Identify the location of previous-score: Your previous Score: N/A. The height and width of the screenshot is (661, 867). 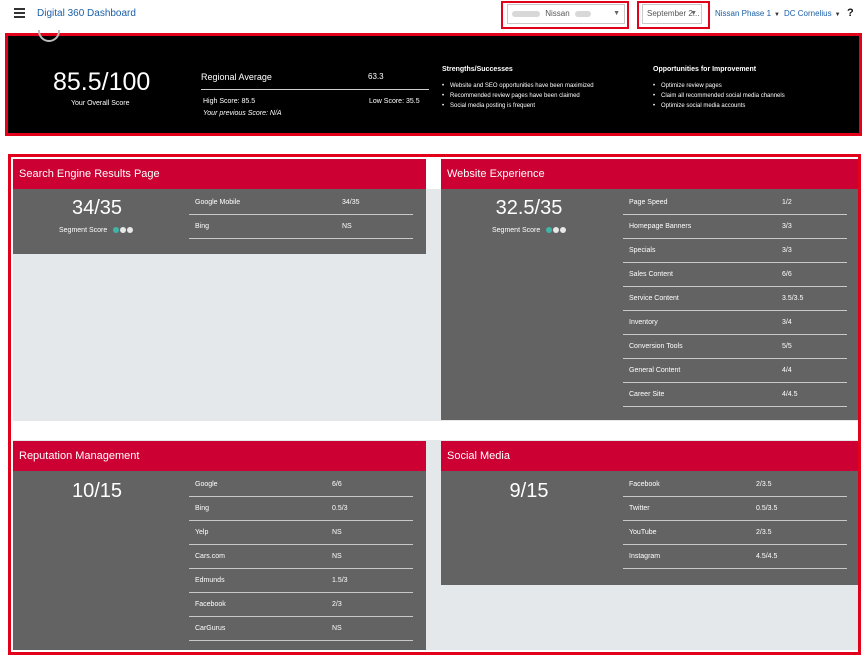
(242, 113).